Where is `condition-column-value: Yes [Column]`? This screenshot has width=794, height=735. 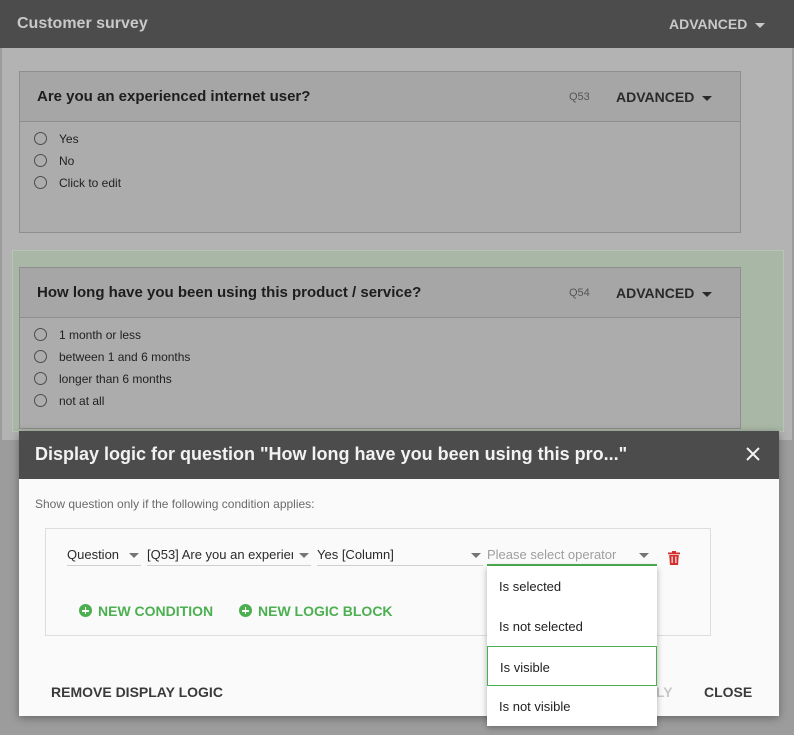 condition-column-value: Yes [Column] is located at coordinates (355, 554).